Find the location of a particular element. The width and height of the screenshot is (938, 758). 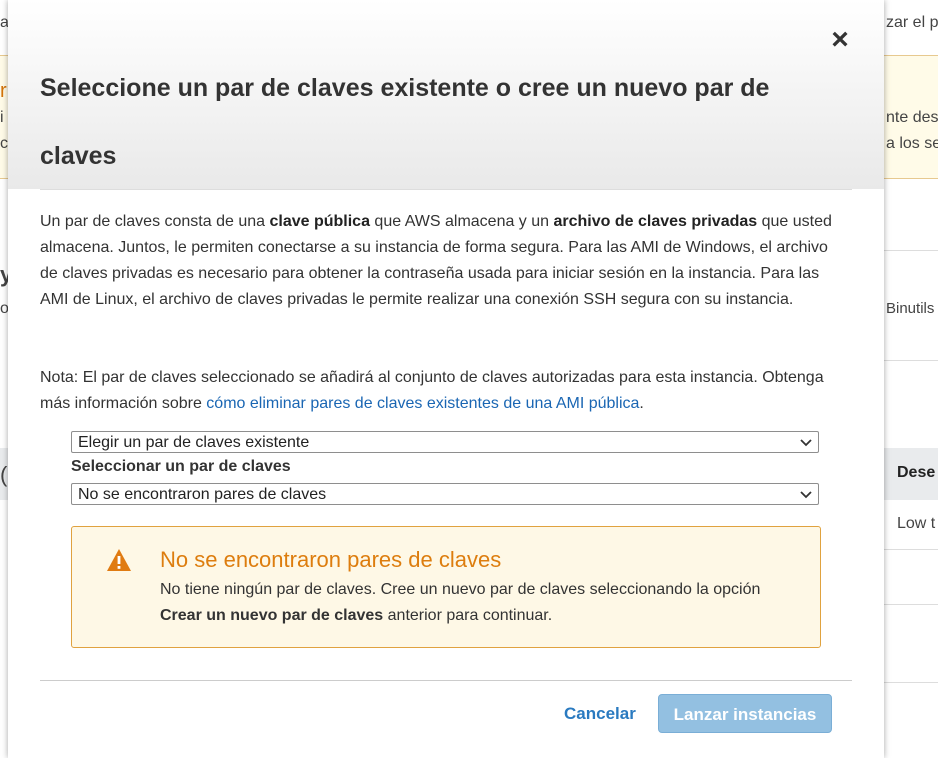

background-text: a is located at coordinates (4, 22).